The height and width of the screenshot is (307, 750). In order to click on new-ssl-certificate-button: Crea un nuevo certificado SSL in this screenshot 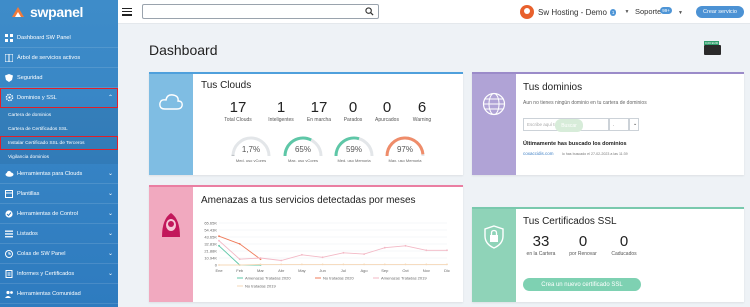, I will do `click(582, 284)`.